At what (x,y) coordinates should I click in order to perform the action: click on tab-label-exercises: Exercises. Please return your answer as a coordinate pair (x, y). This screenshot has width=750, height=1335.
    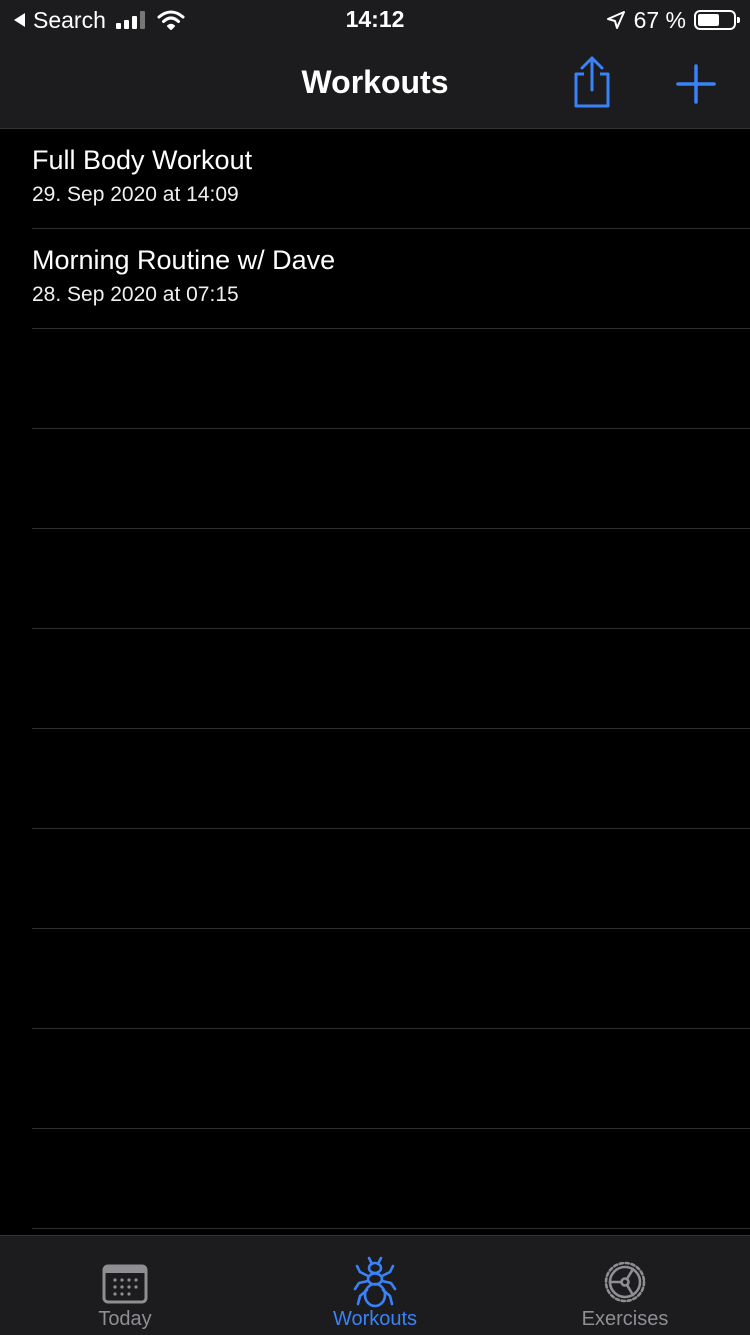
    Looking at the image, I should click on (625, 1319).